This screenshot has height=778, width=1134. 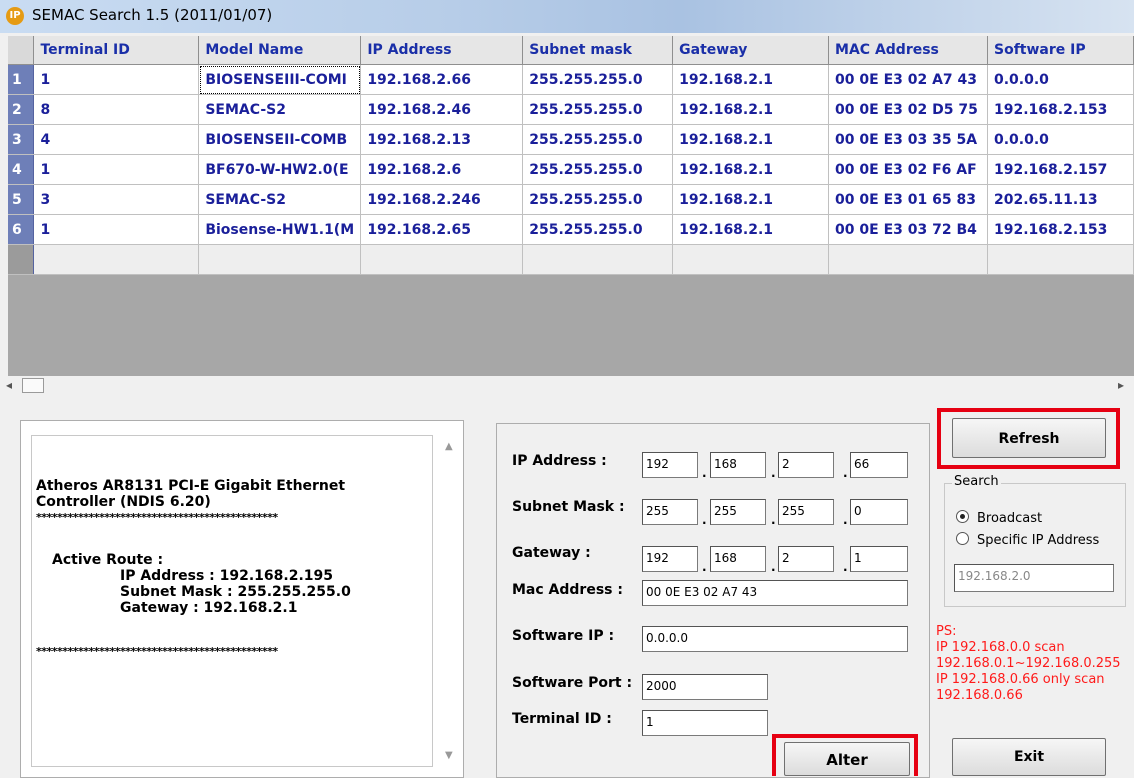 What do you see at coordinates (879, 512) in the screenshot?
I see `mask-octet-4-input: 0` at bounding box center [879, 512].